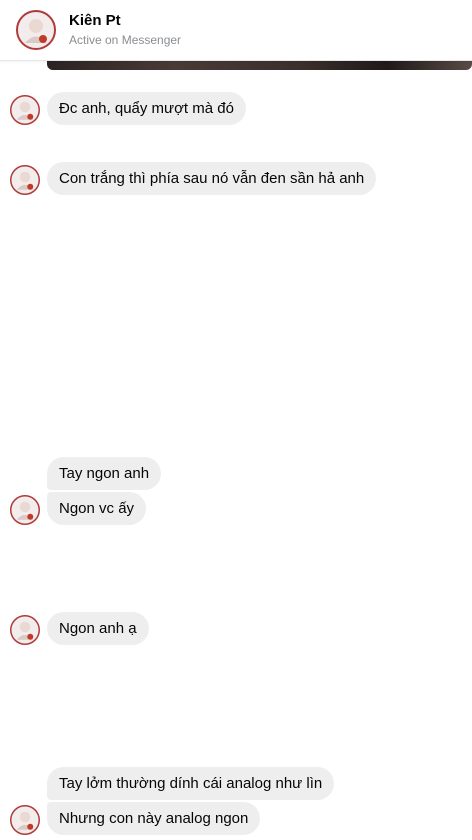 The height and width of the screenshot is (840, 472). I want to click on message-bubble: Tay ngon anh, so click(104, 473).